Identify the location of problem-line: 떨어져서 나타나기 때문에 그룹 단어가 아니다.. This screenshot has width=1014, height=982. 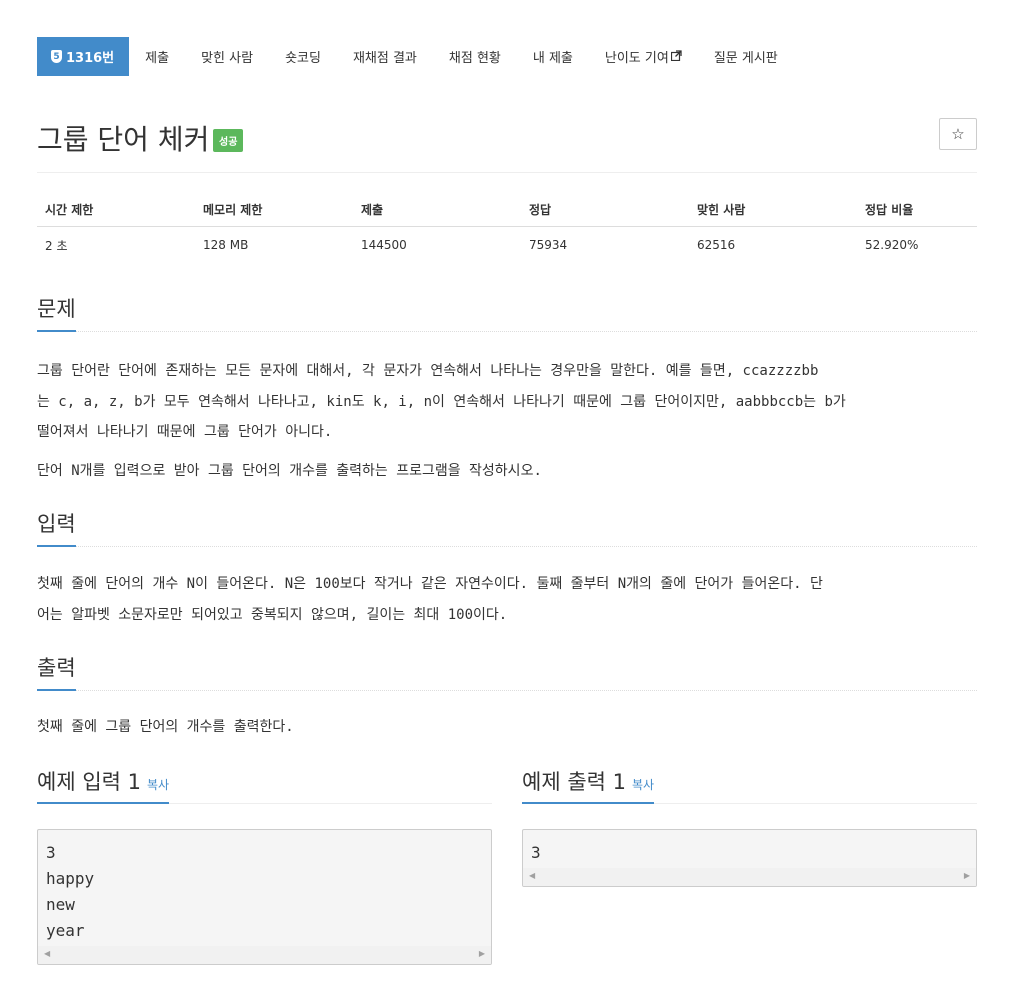
(185, 432).